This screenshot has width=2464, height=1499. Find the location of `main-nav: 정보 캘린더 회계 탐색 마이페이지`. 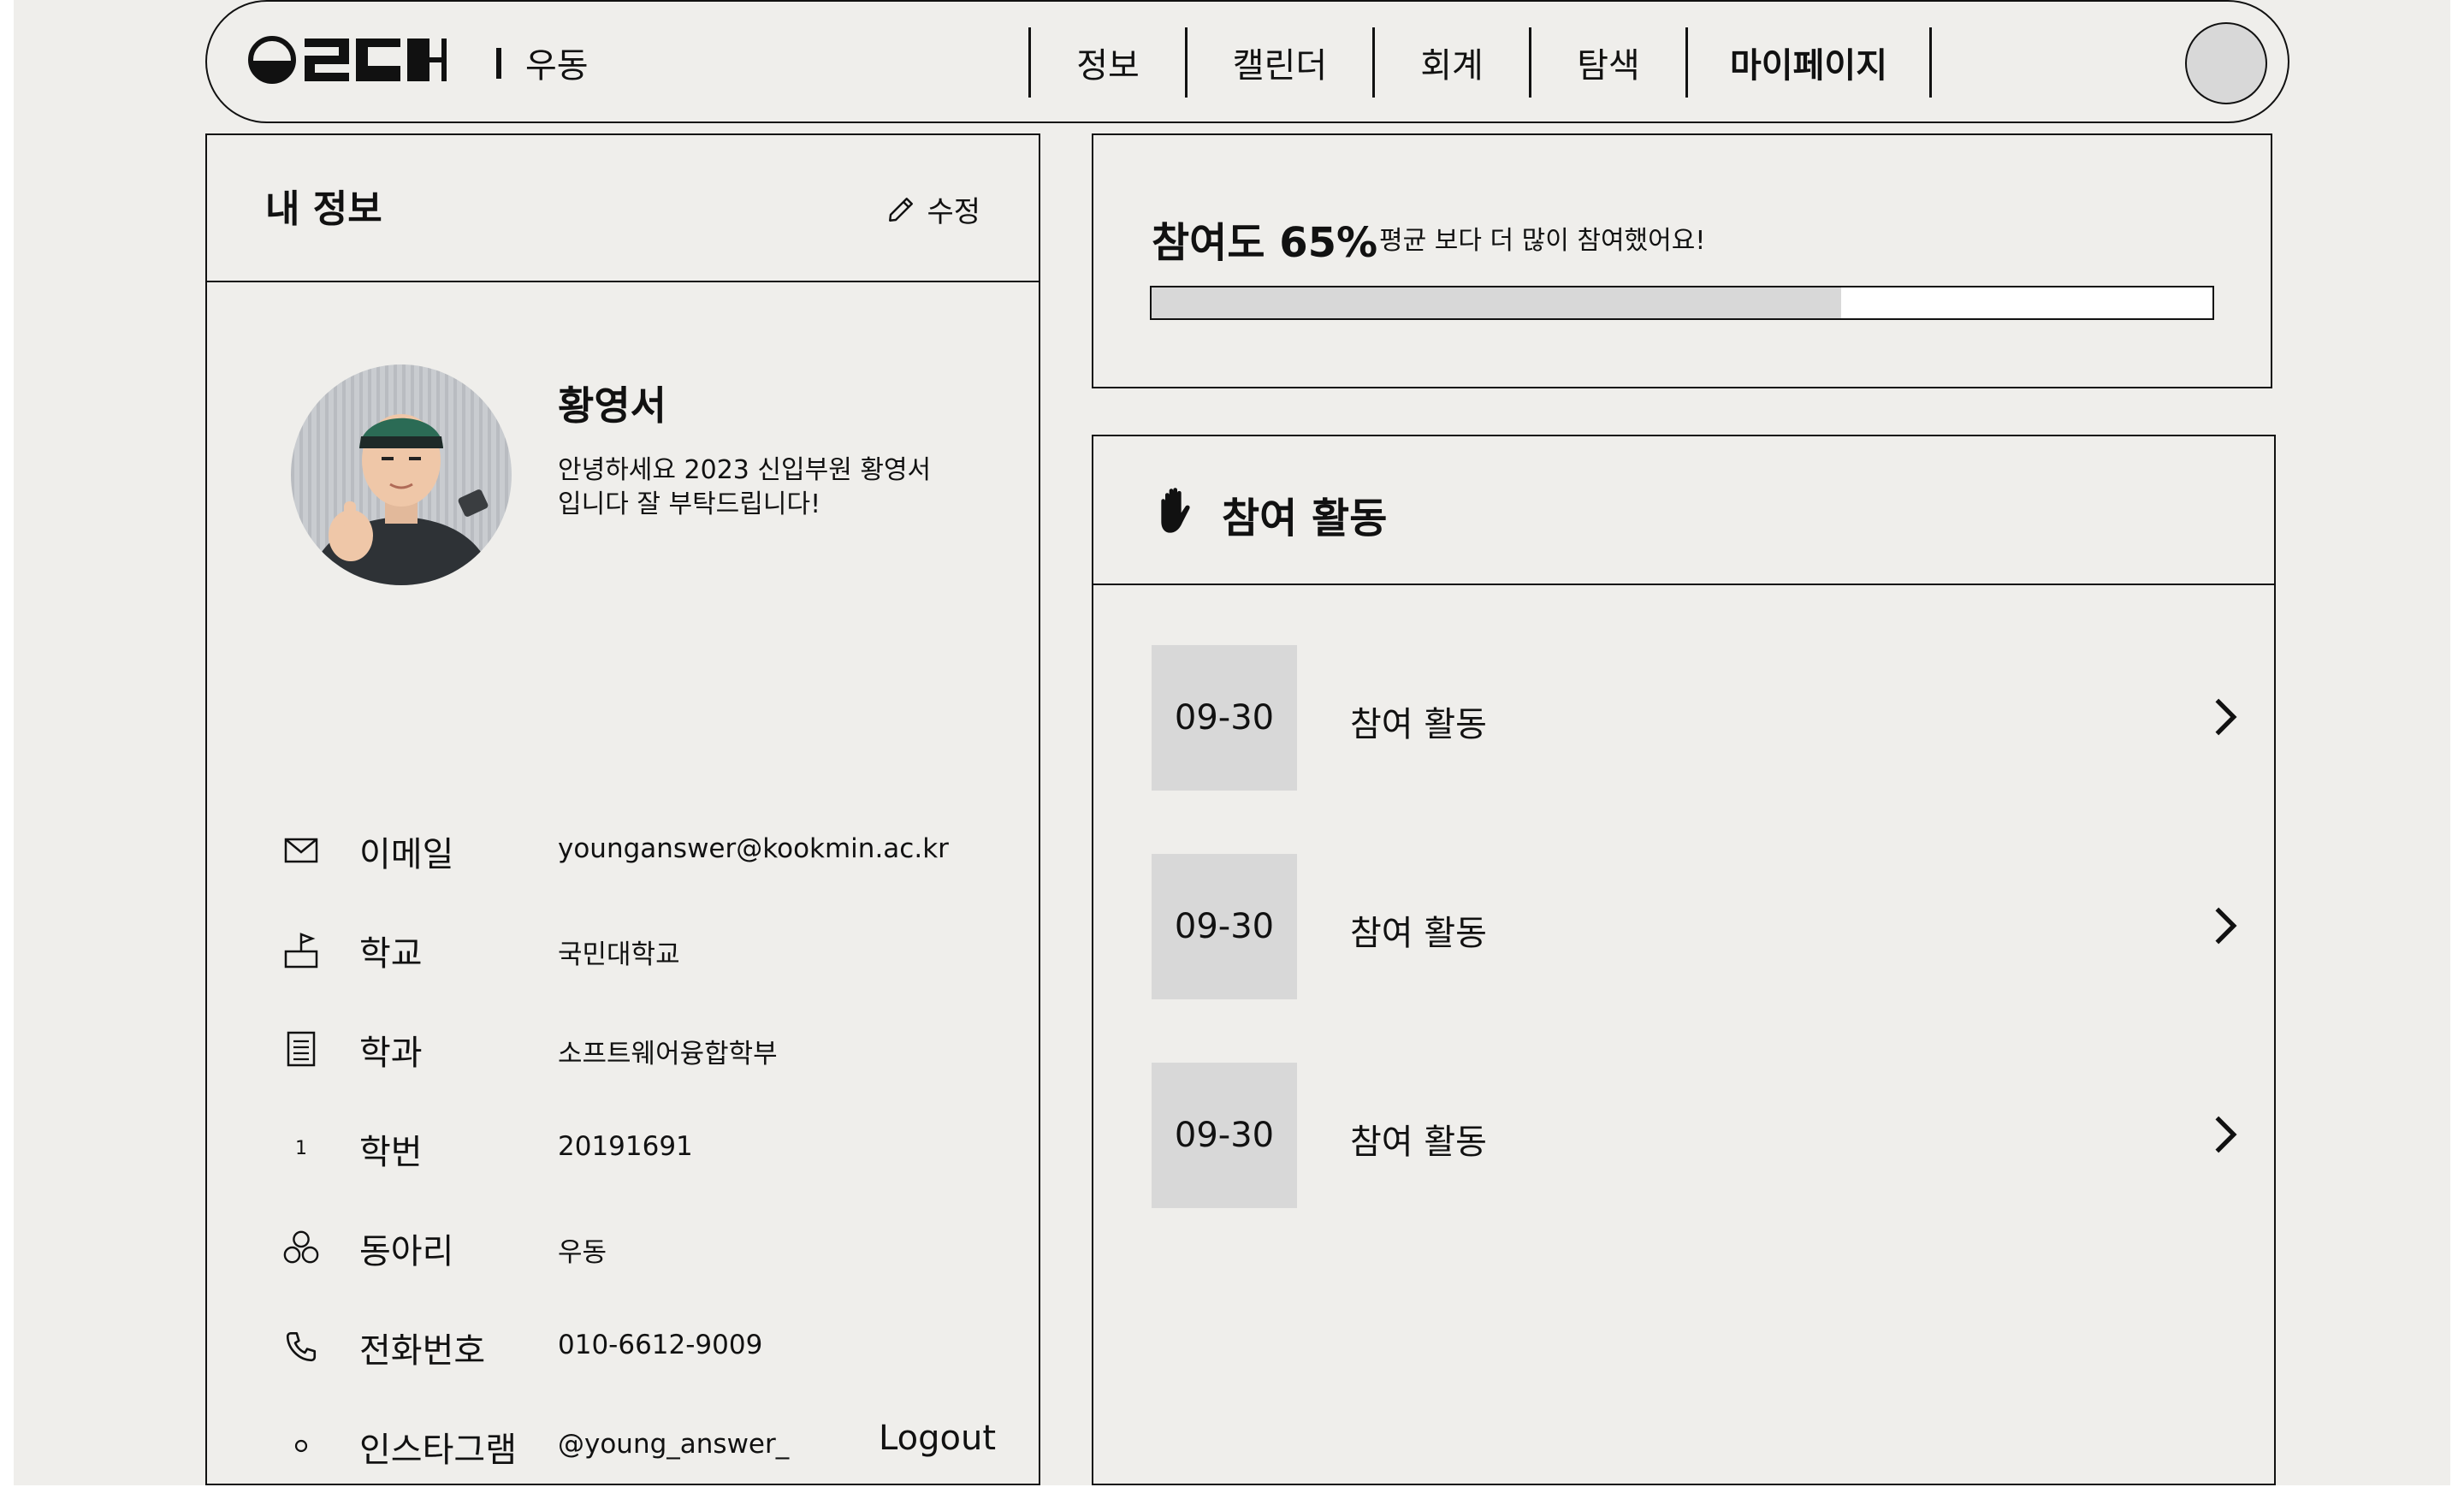

main-nav: 정보 캘린더 회계 탐색 마이페이지 is located at coordinates (1480, 62).